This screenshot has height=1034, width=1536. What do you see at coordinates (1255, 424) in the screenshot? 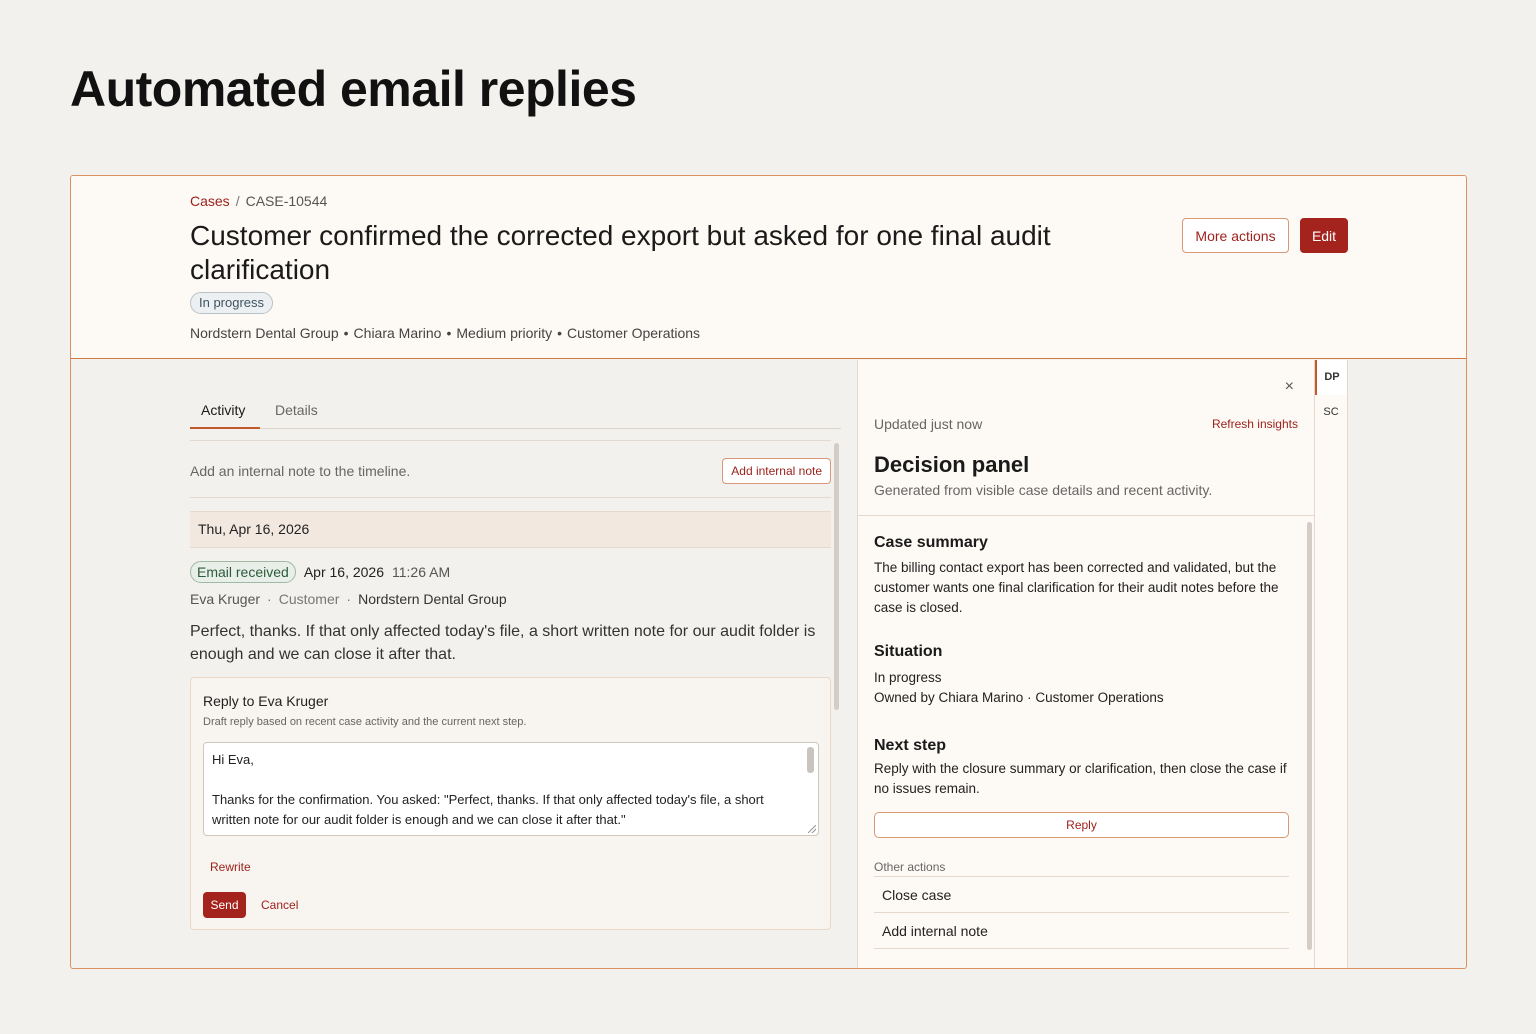
I see `refresh-insights-link: Refresh insights` at bounding box center [1255, 424].